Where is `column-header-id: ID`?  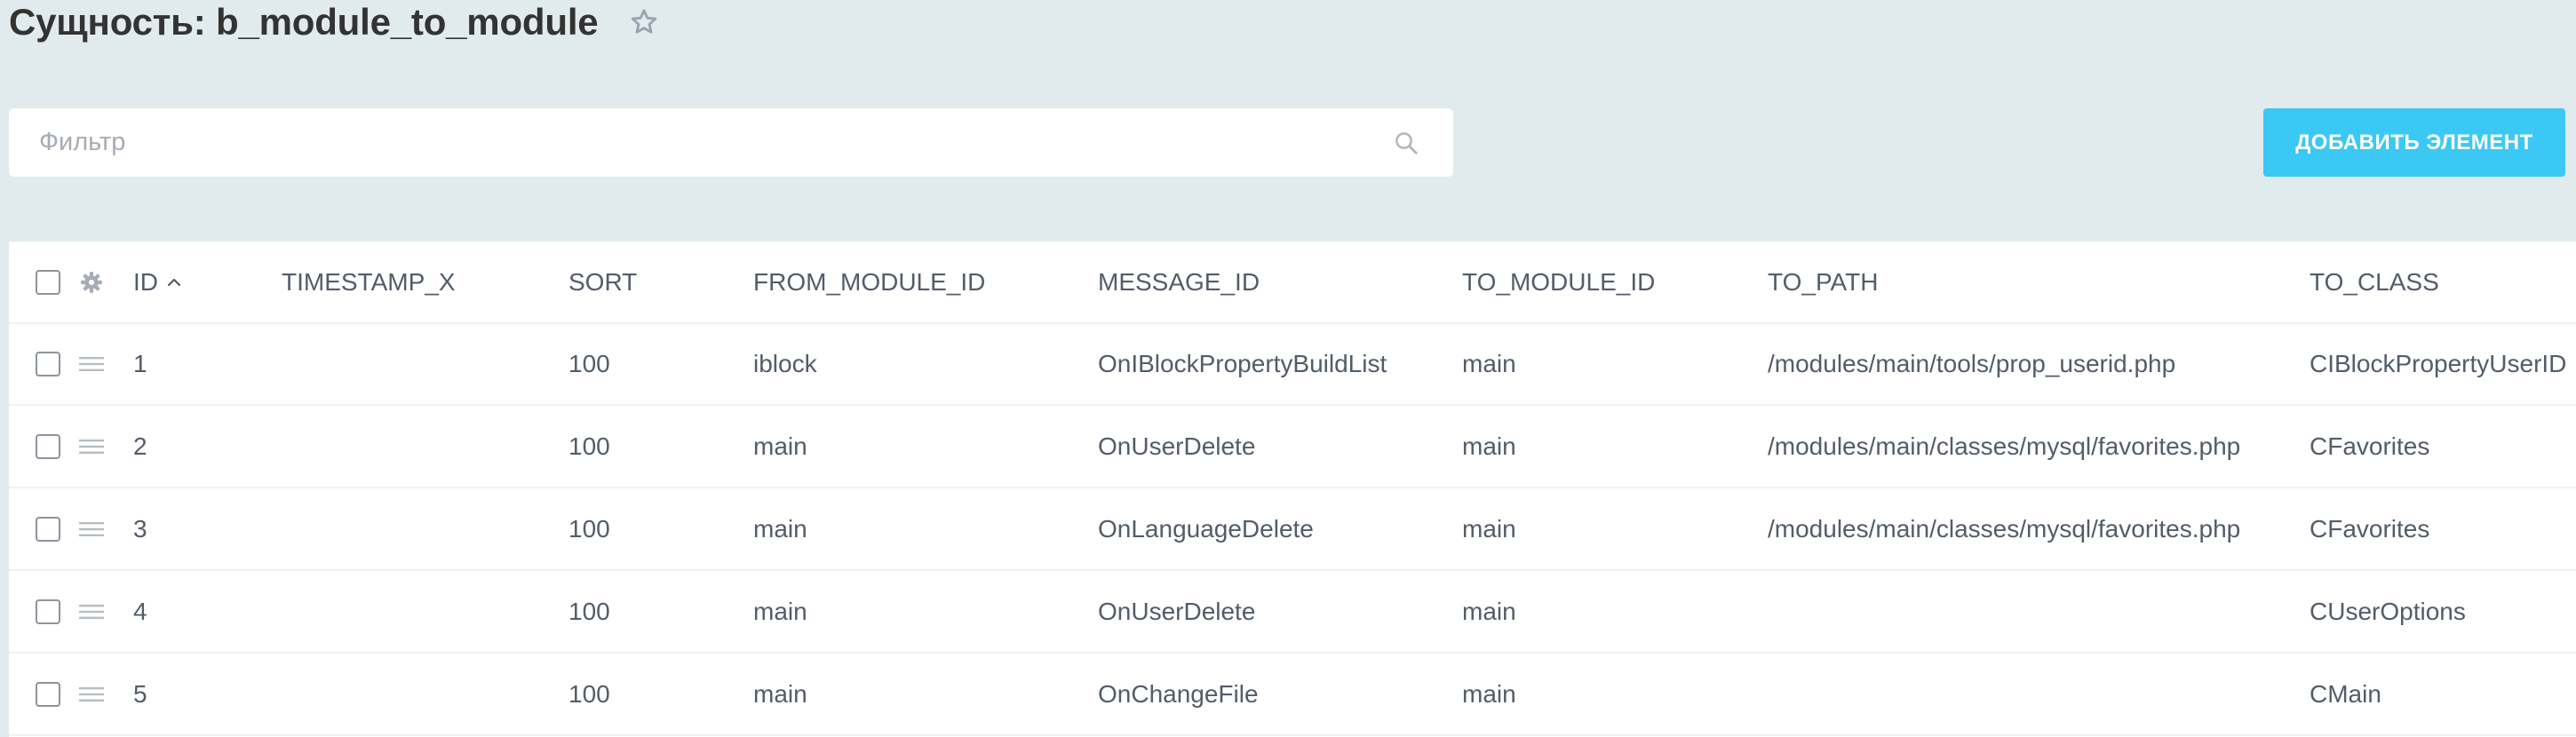 column-header-id: ID is located at coordinates (157, 282).